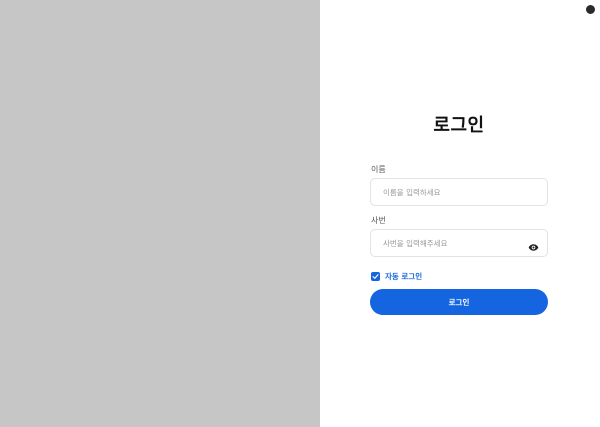 The image size is (600, 427). I want to click on name-input, so click(453, 192).